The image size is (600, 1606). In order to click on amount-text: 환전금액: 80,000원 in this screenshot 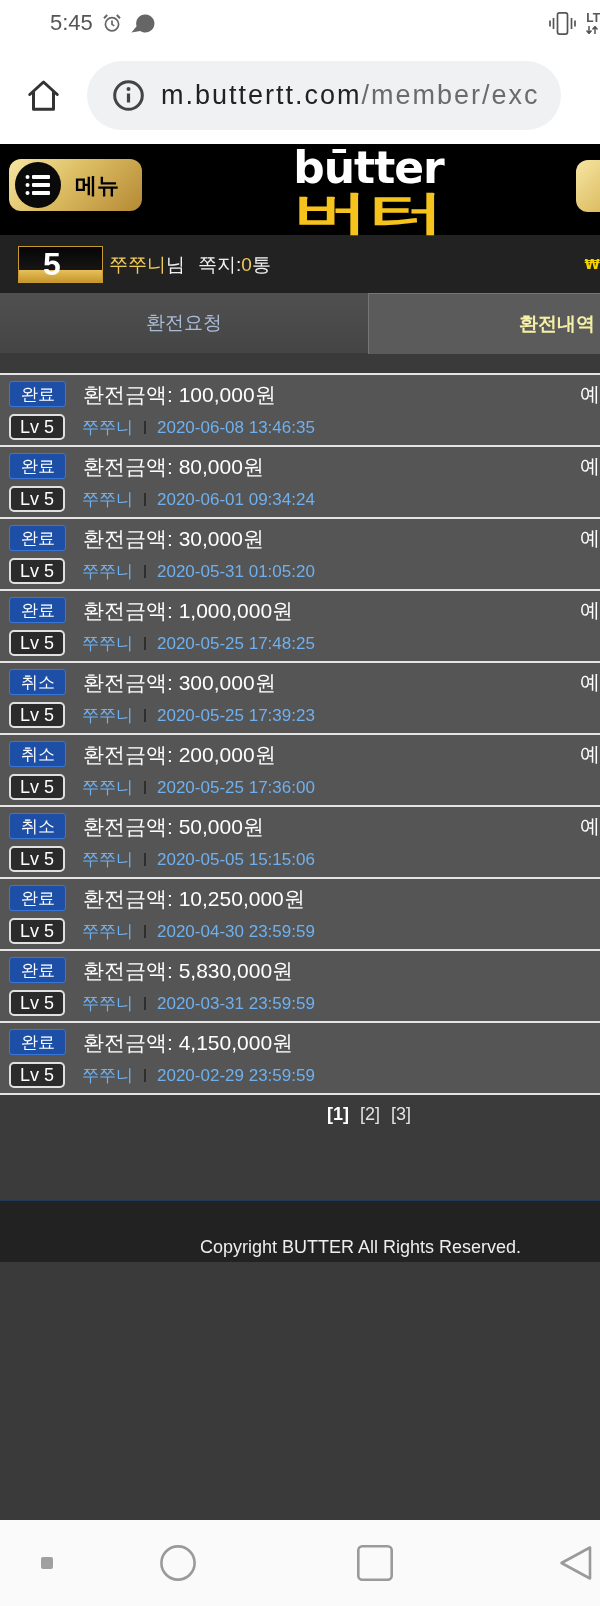, I will do `click(173, 466)`.